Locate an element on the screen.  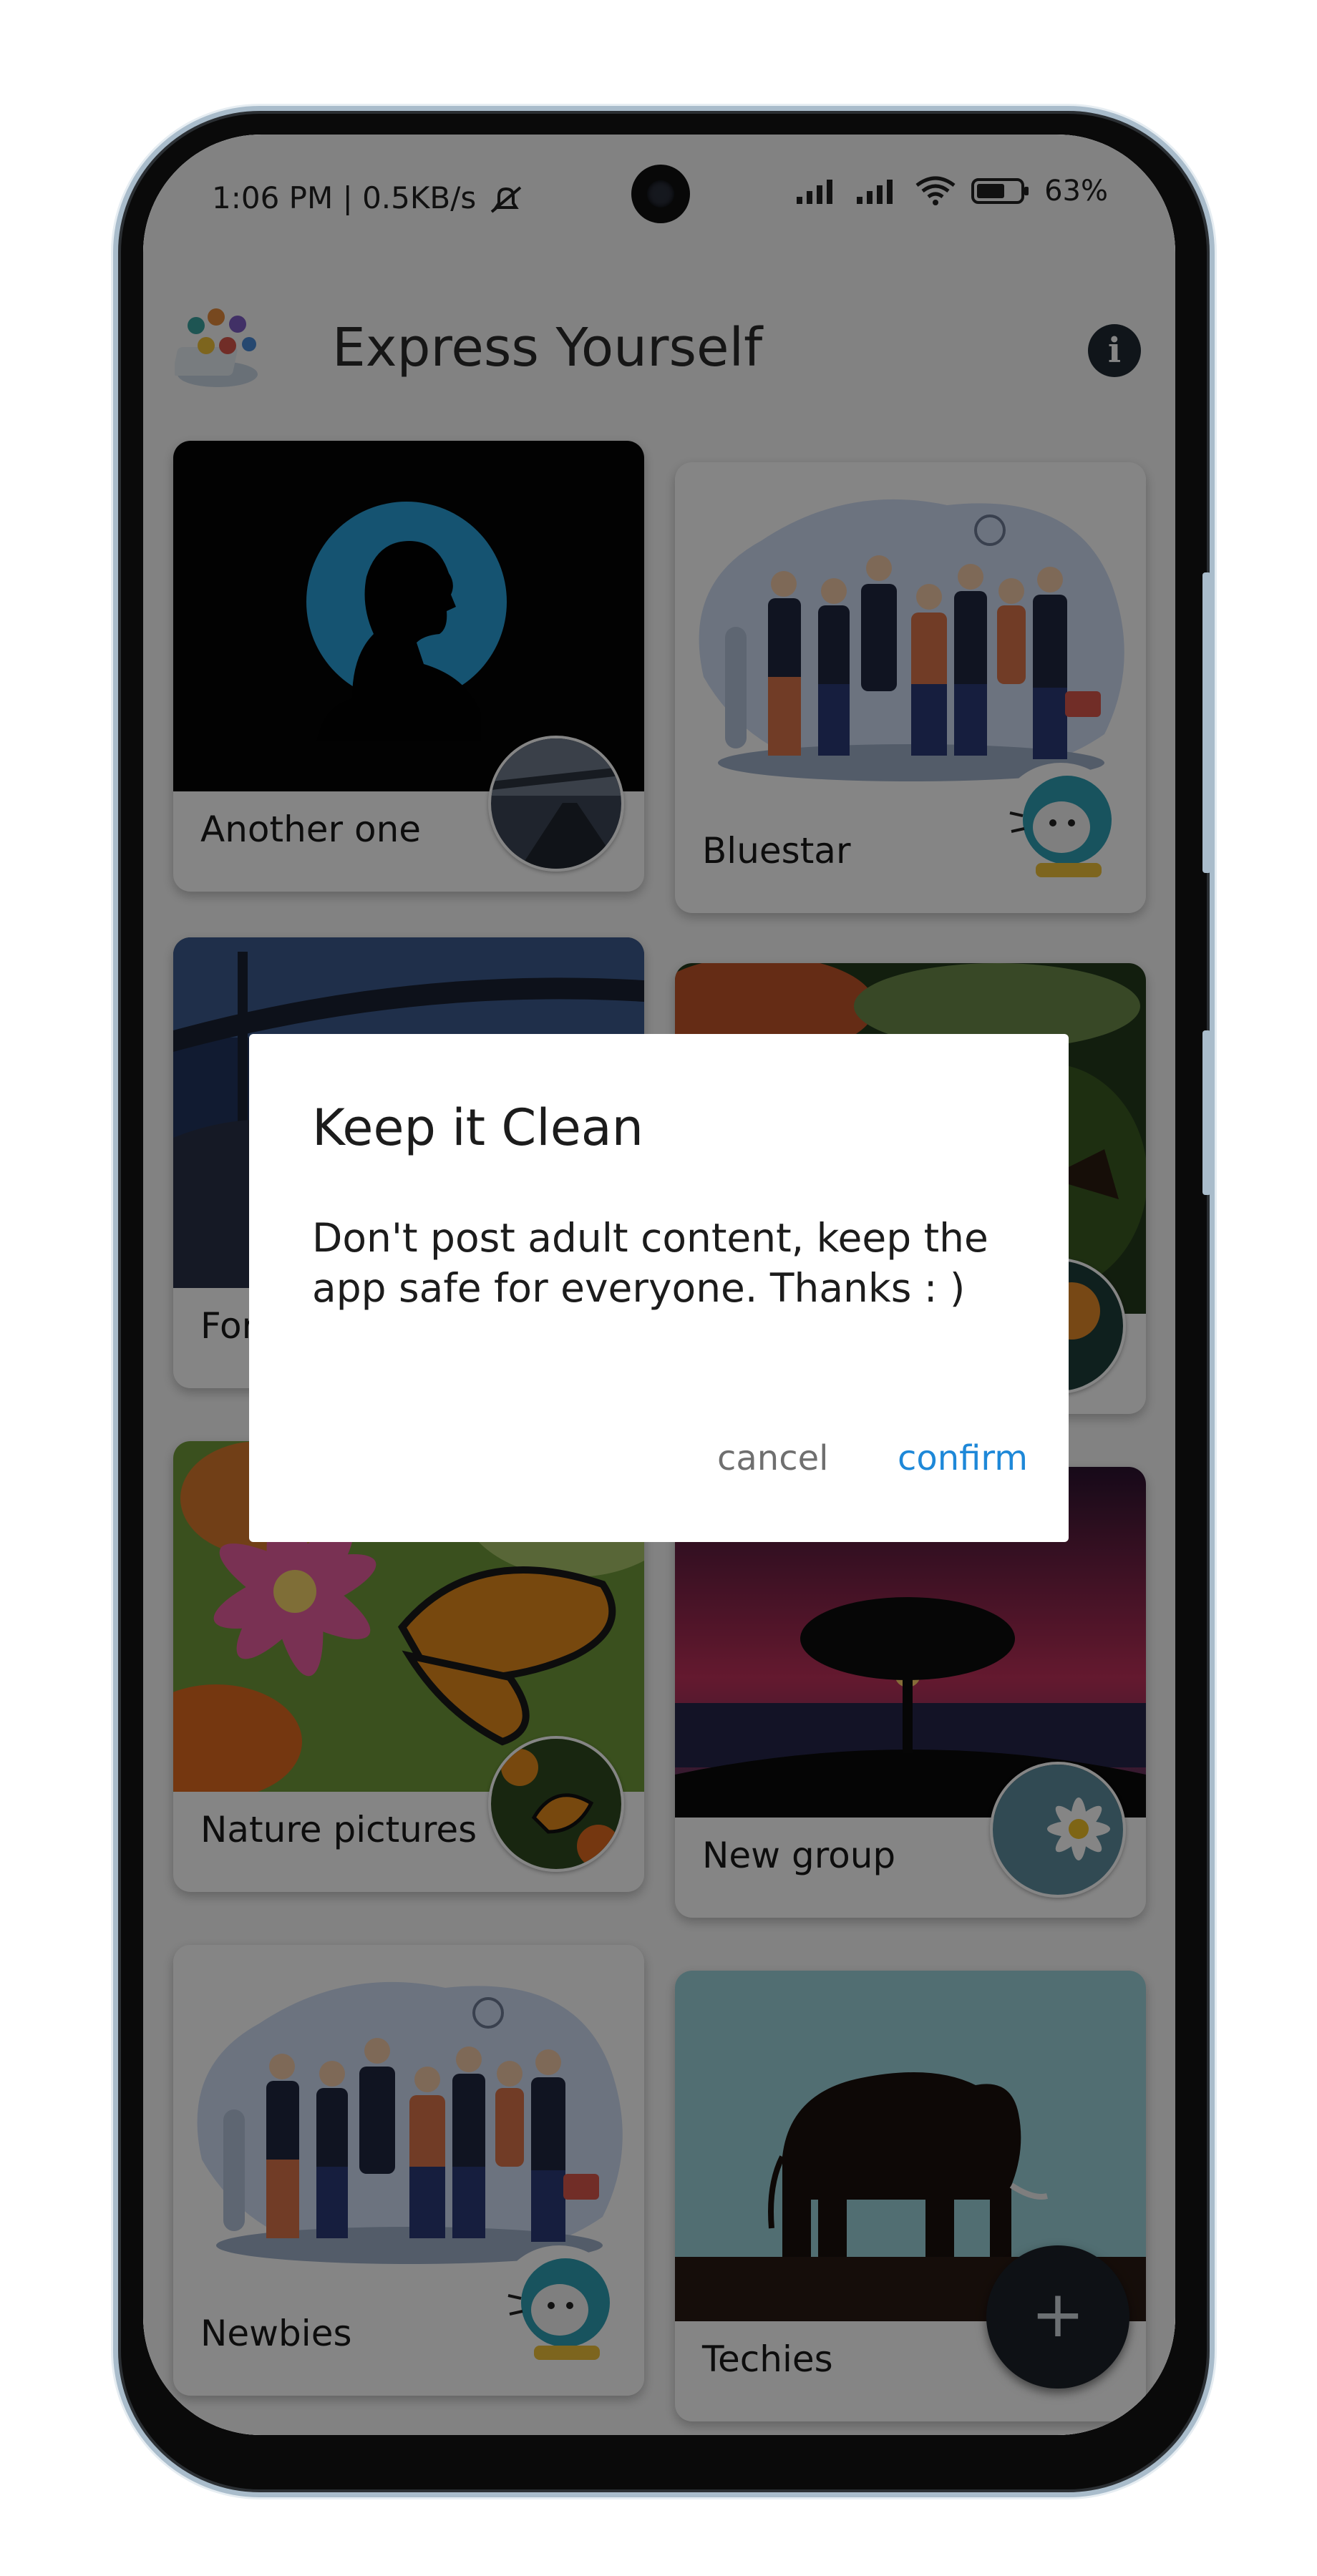
cancel-button: cancel is located at coordinates (772, 1458).